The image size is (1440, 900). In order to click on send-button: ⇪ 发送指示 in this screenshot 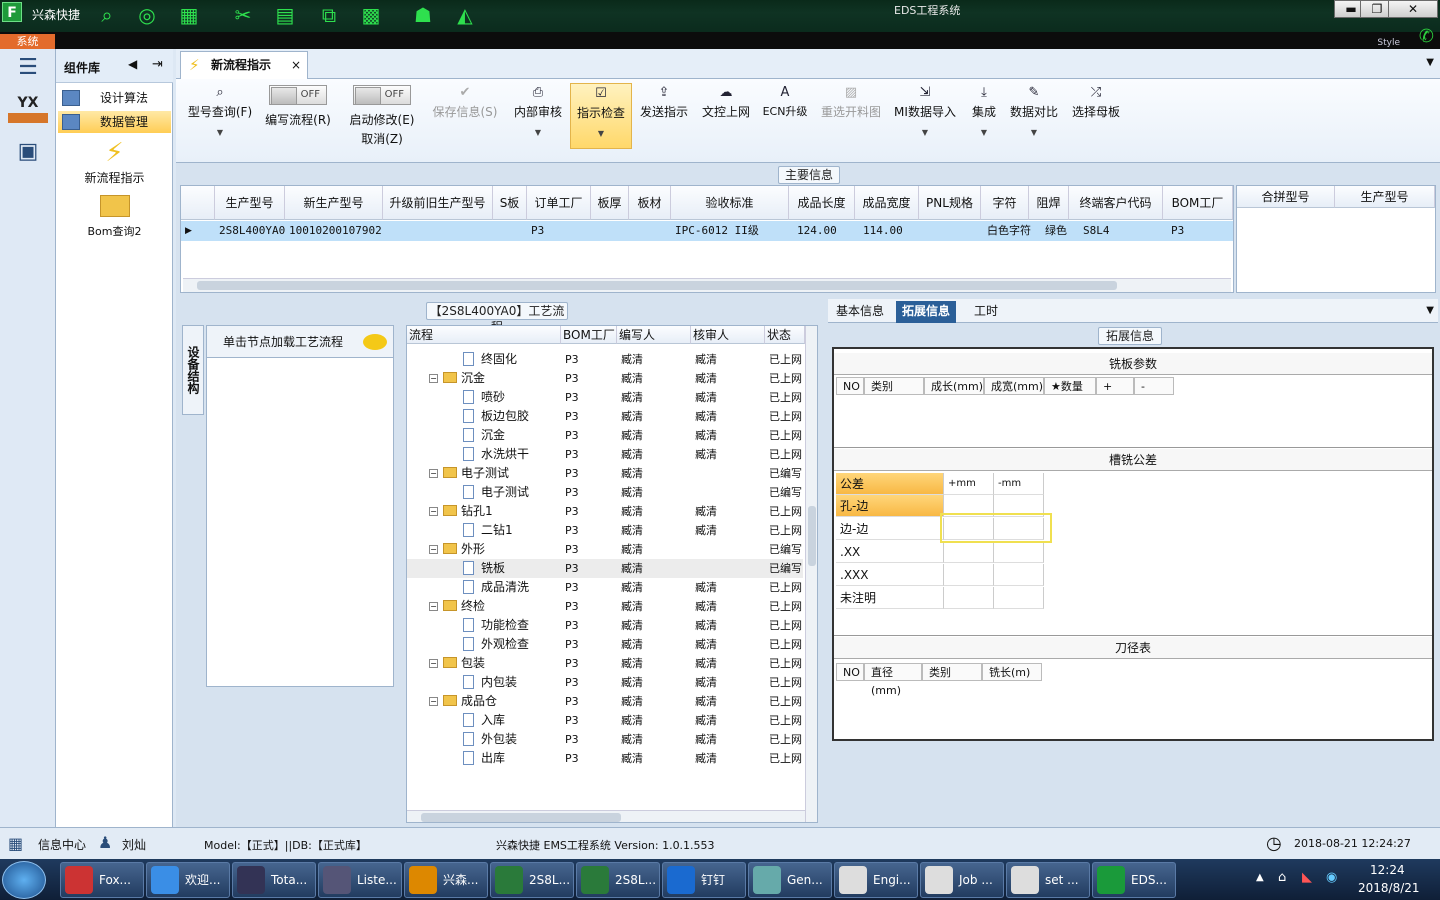, I will do `click(664, 118)`.